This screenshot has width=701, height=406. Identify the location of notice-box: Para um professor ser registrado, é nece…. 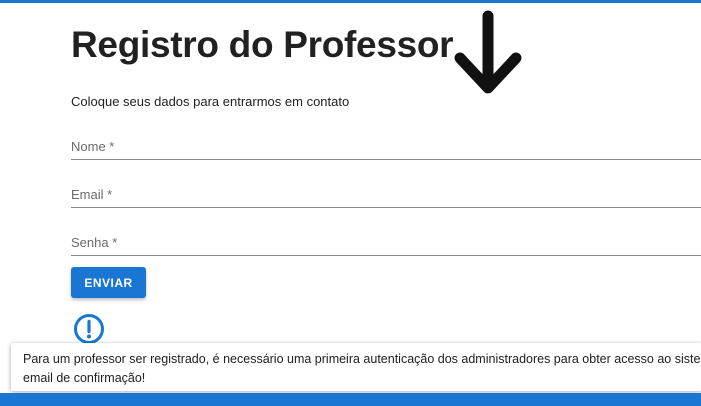
(356, 367).